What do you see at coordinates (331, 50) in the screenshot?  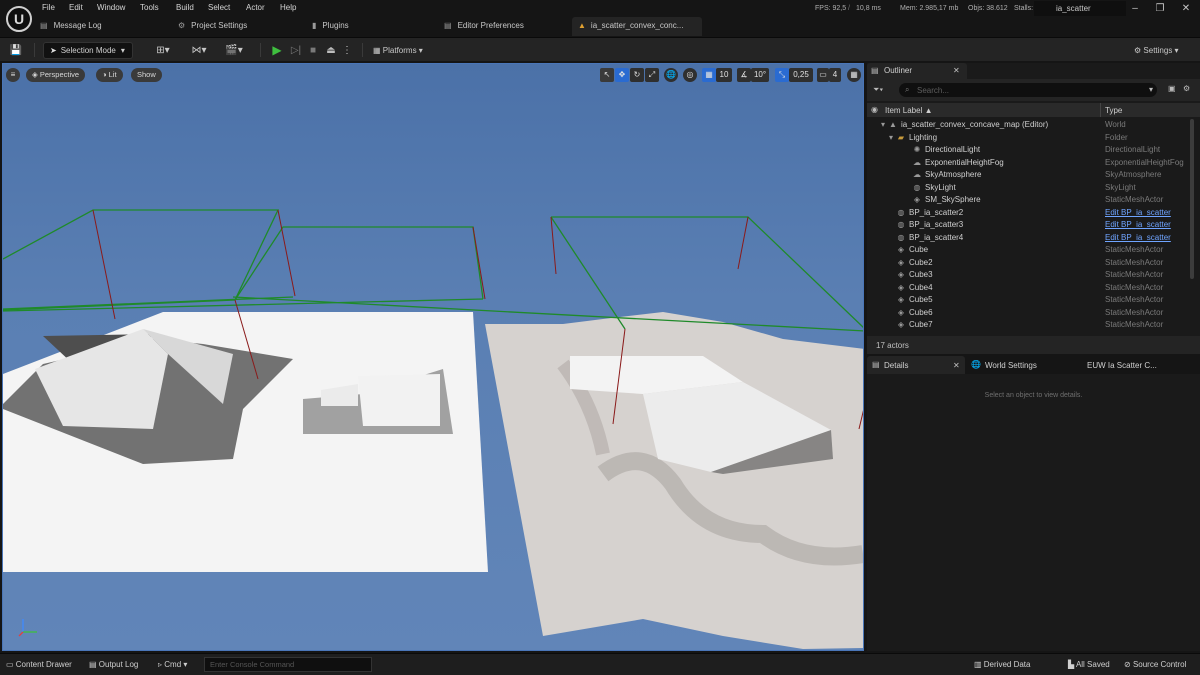 I see `eject-icon: ⏏` at bounding box center [331, 50].